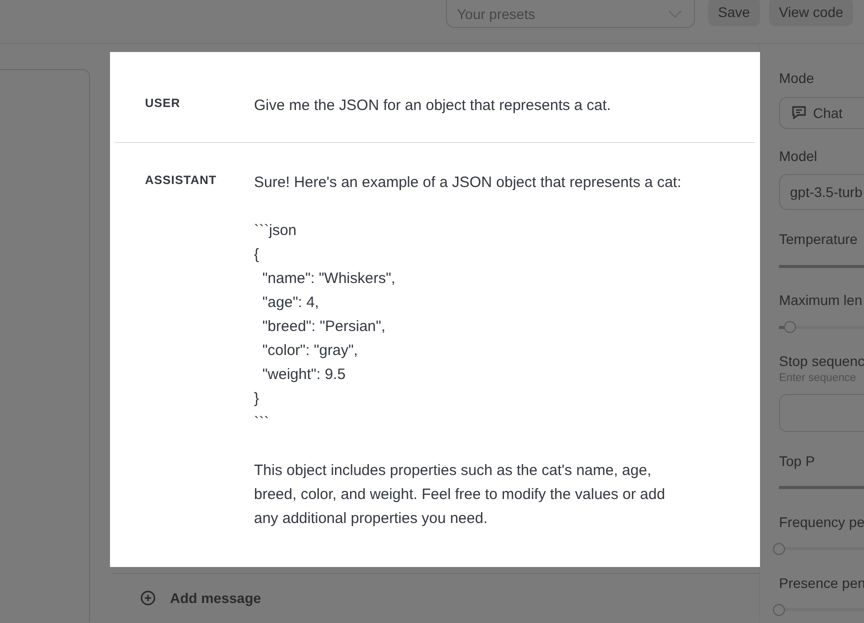  What do you see at coordinates (797, 78) in the screenshot?
I see `setting-label: Mode` at bounding box center [797, 78].